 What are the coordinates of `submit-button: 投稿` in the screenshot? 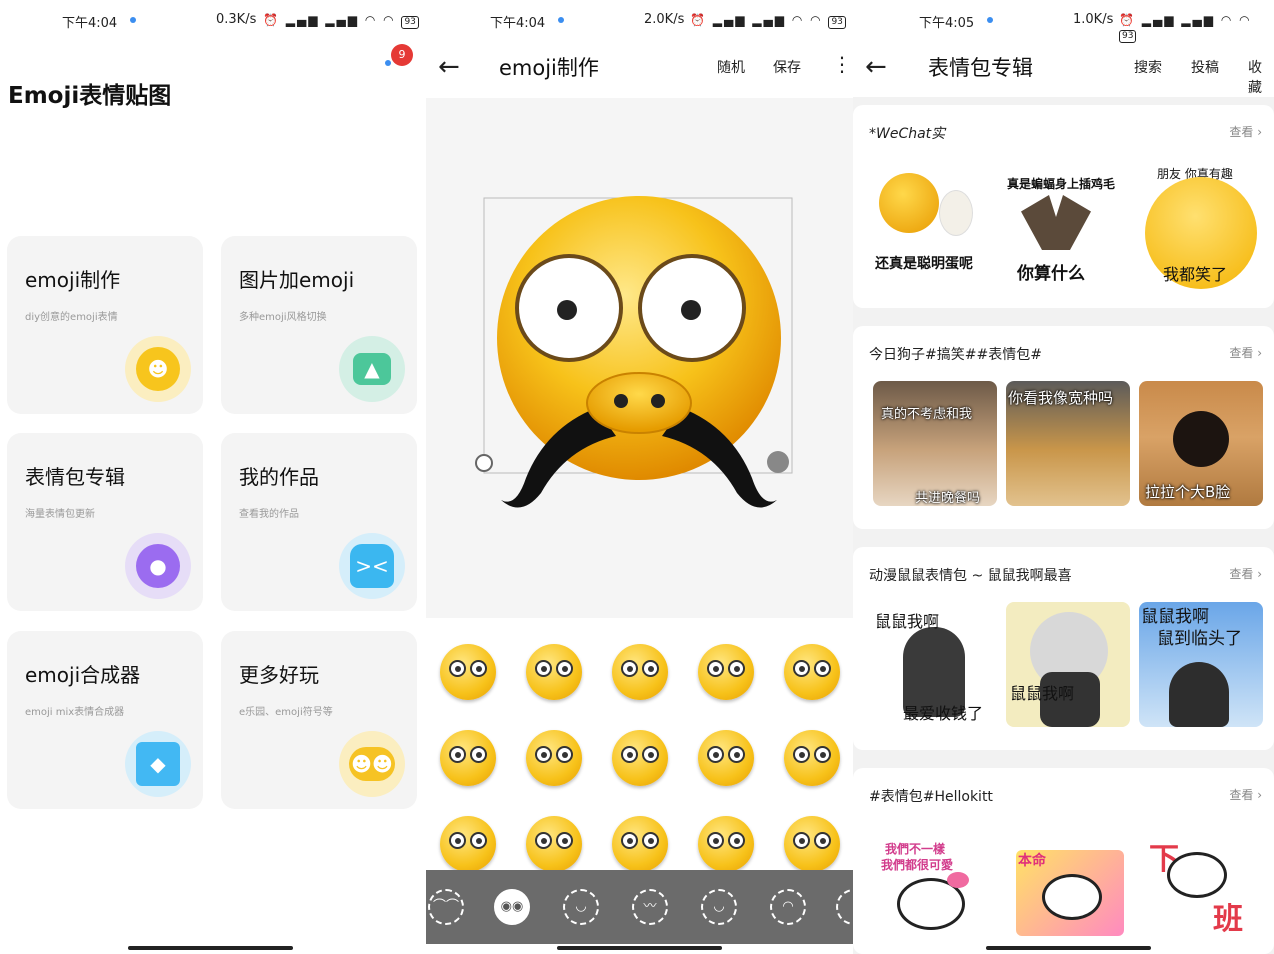 It's located at (1205, 67).